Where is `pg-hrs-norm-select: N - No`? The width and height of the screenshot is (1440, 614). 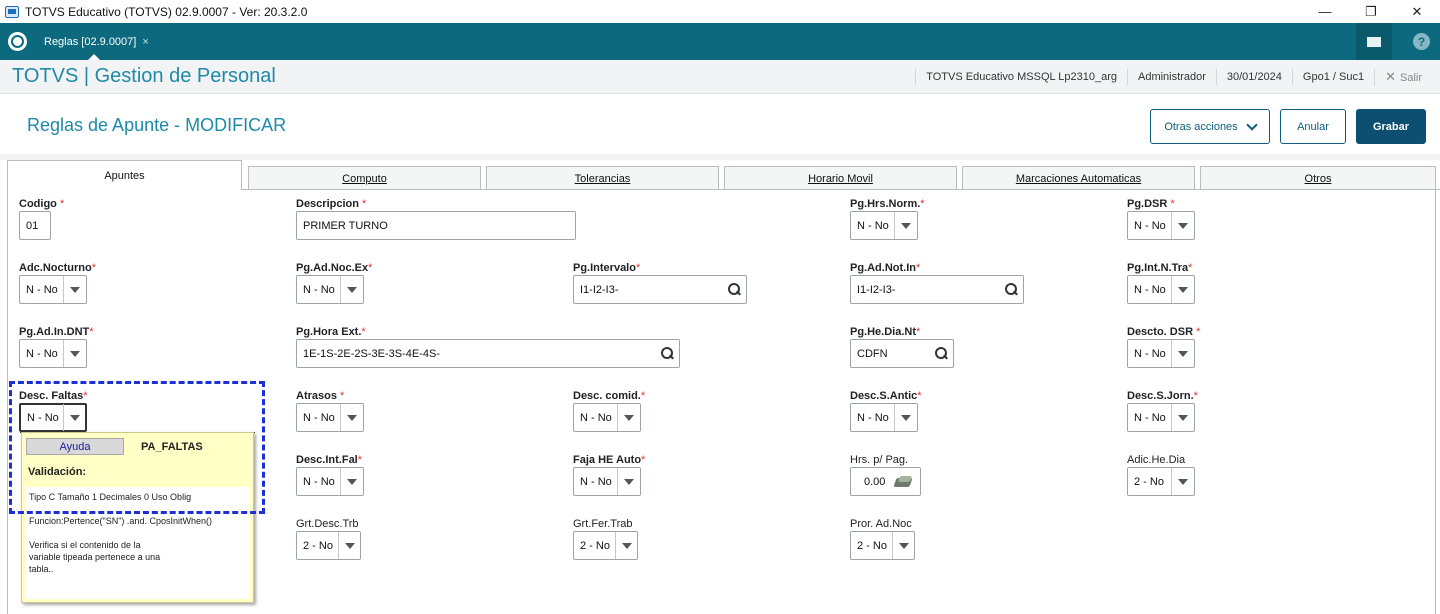 pg-hrs-norm-select: N - No is located at coordinates (884, 225).